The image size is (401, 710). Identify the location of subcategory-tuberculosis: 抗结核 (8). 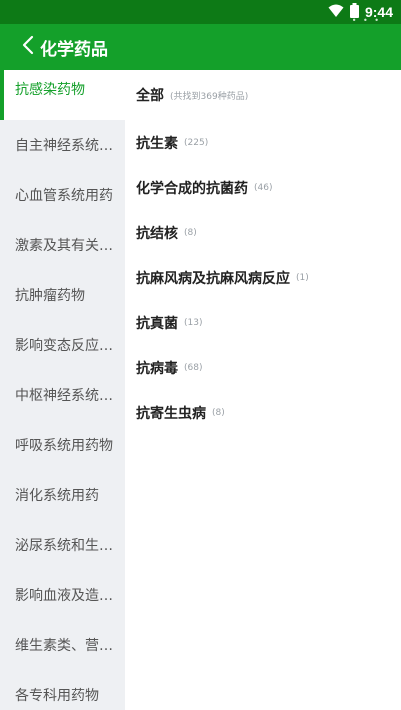
(263, 232).